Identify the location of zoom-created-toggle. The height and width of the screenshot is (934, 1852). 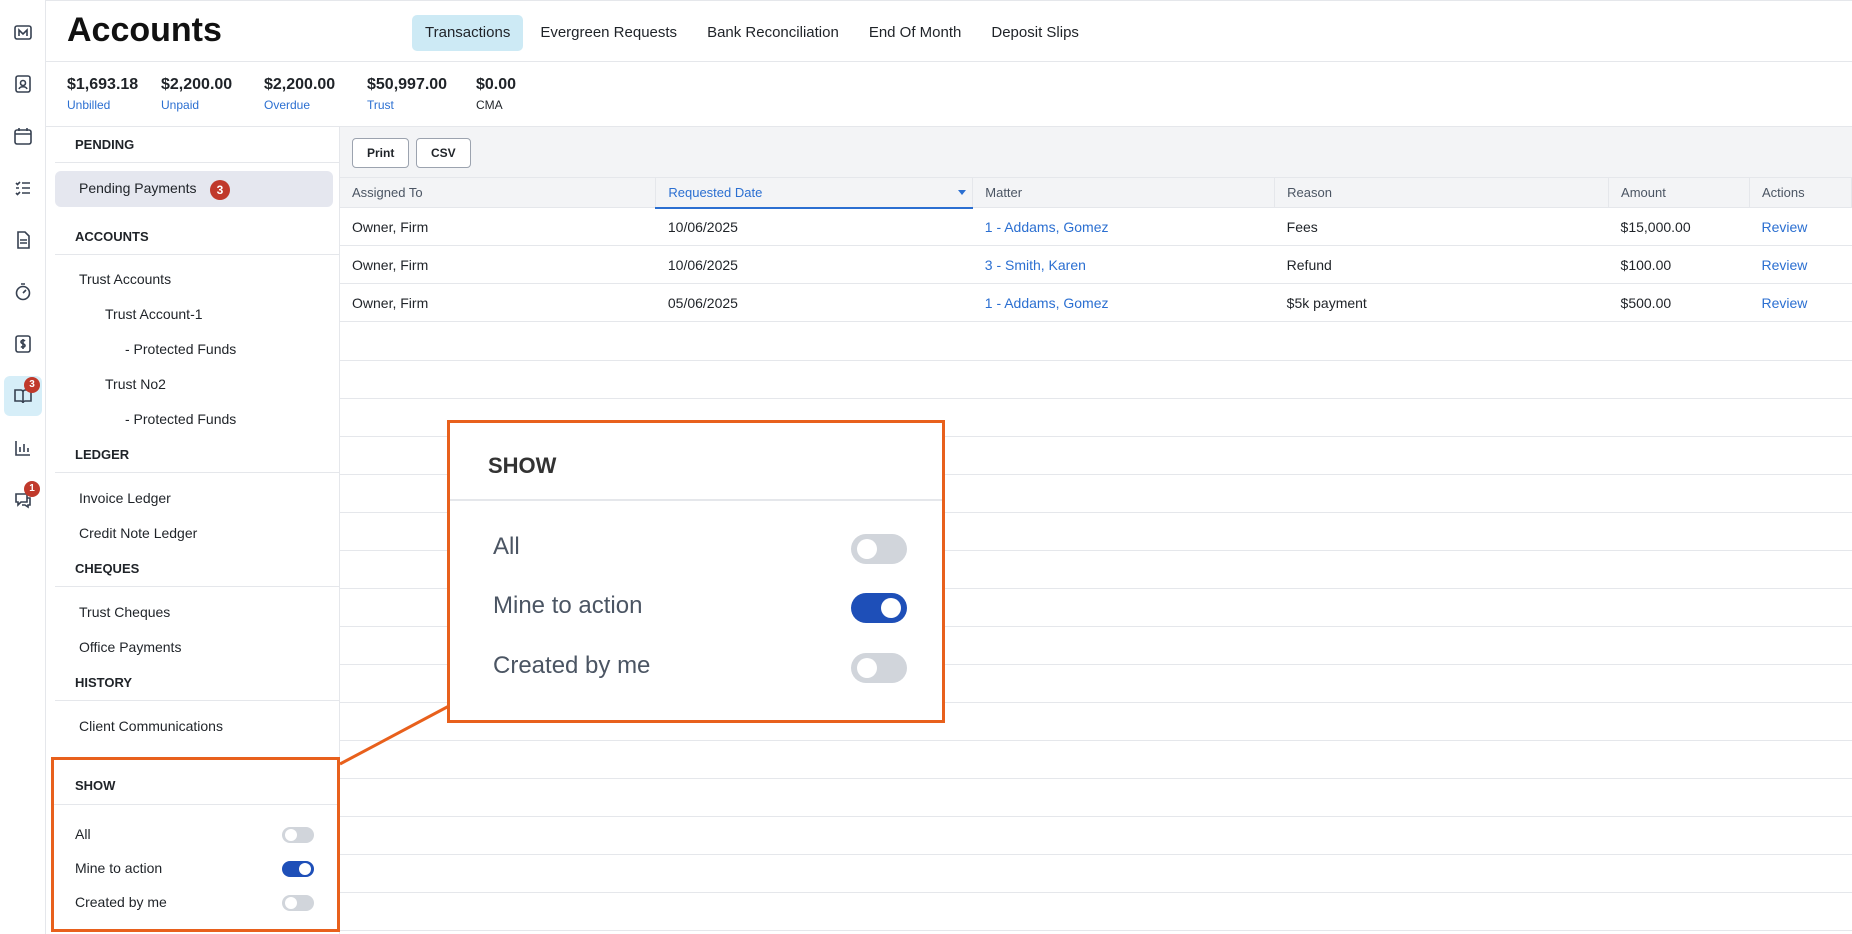
(879, 668).